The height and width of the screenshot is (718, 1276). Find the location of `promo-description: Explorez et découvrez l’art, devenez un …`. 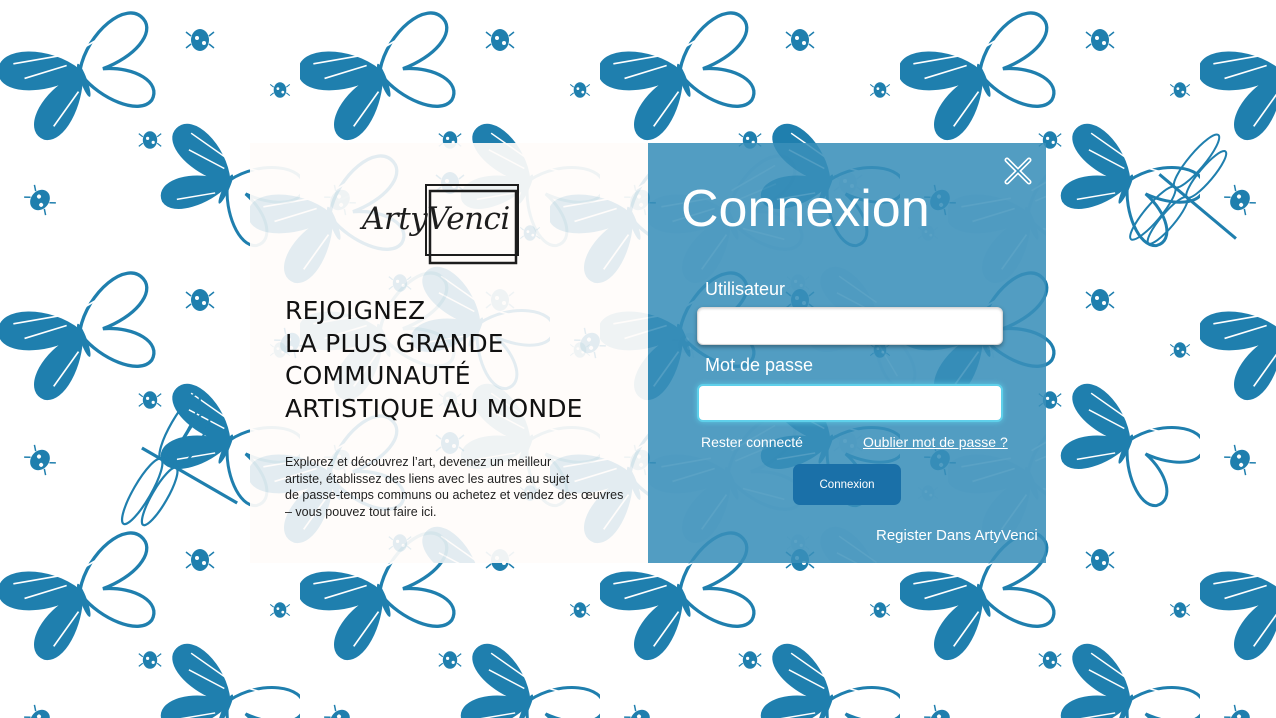

promo-description: Explorez et découvrez l’art, devenez un … is located at coordinates (457, 487).